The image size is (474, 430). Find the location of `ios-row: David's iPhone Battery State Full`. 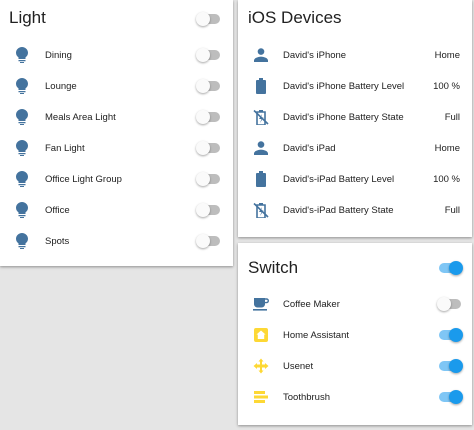

ios-row: David's iPhone Battery State Full is located at coordinates (355, 117).